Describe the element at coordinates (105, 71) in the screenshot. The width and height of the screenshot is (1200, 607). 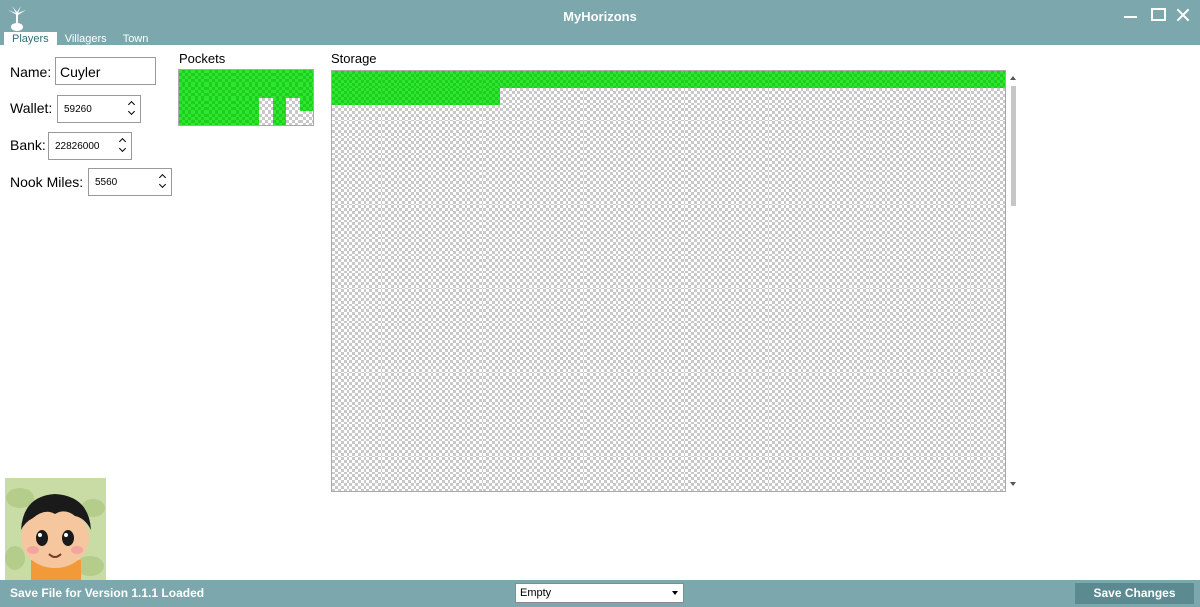
I see `name-input: Cuyler` at that location.